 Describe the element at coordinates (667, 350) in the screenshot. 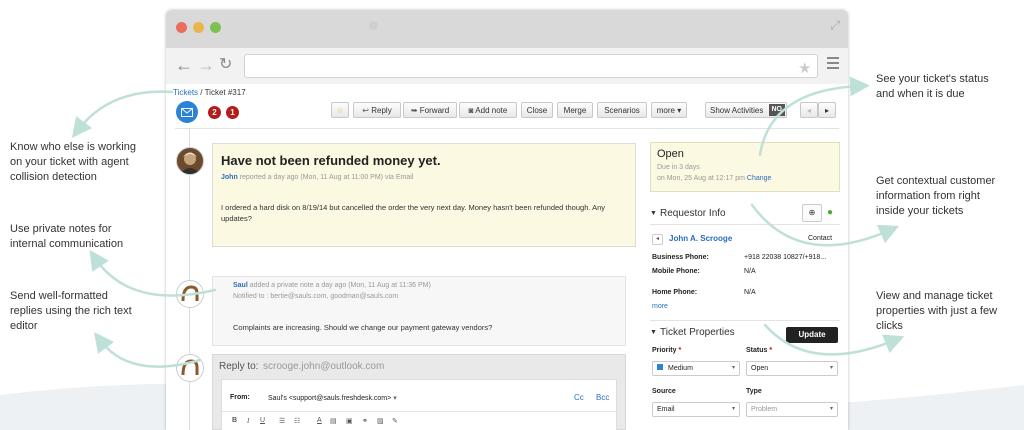

I see `priority-label: Priority *` at that location.